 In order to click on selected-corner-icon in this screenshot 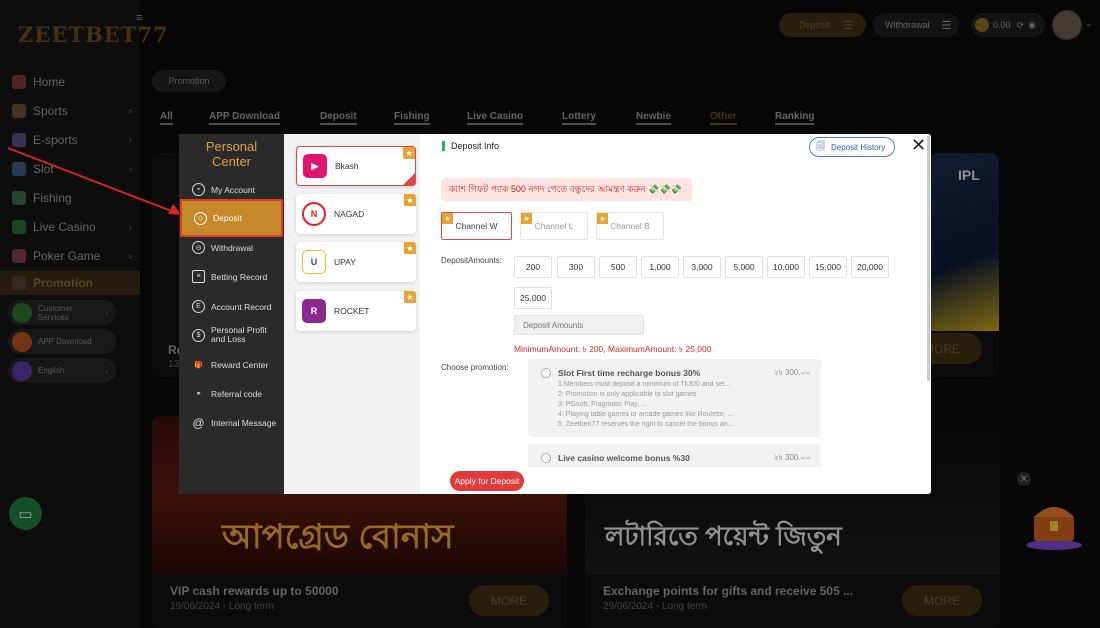, I will do `click(409, 179)`.